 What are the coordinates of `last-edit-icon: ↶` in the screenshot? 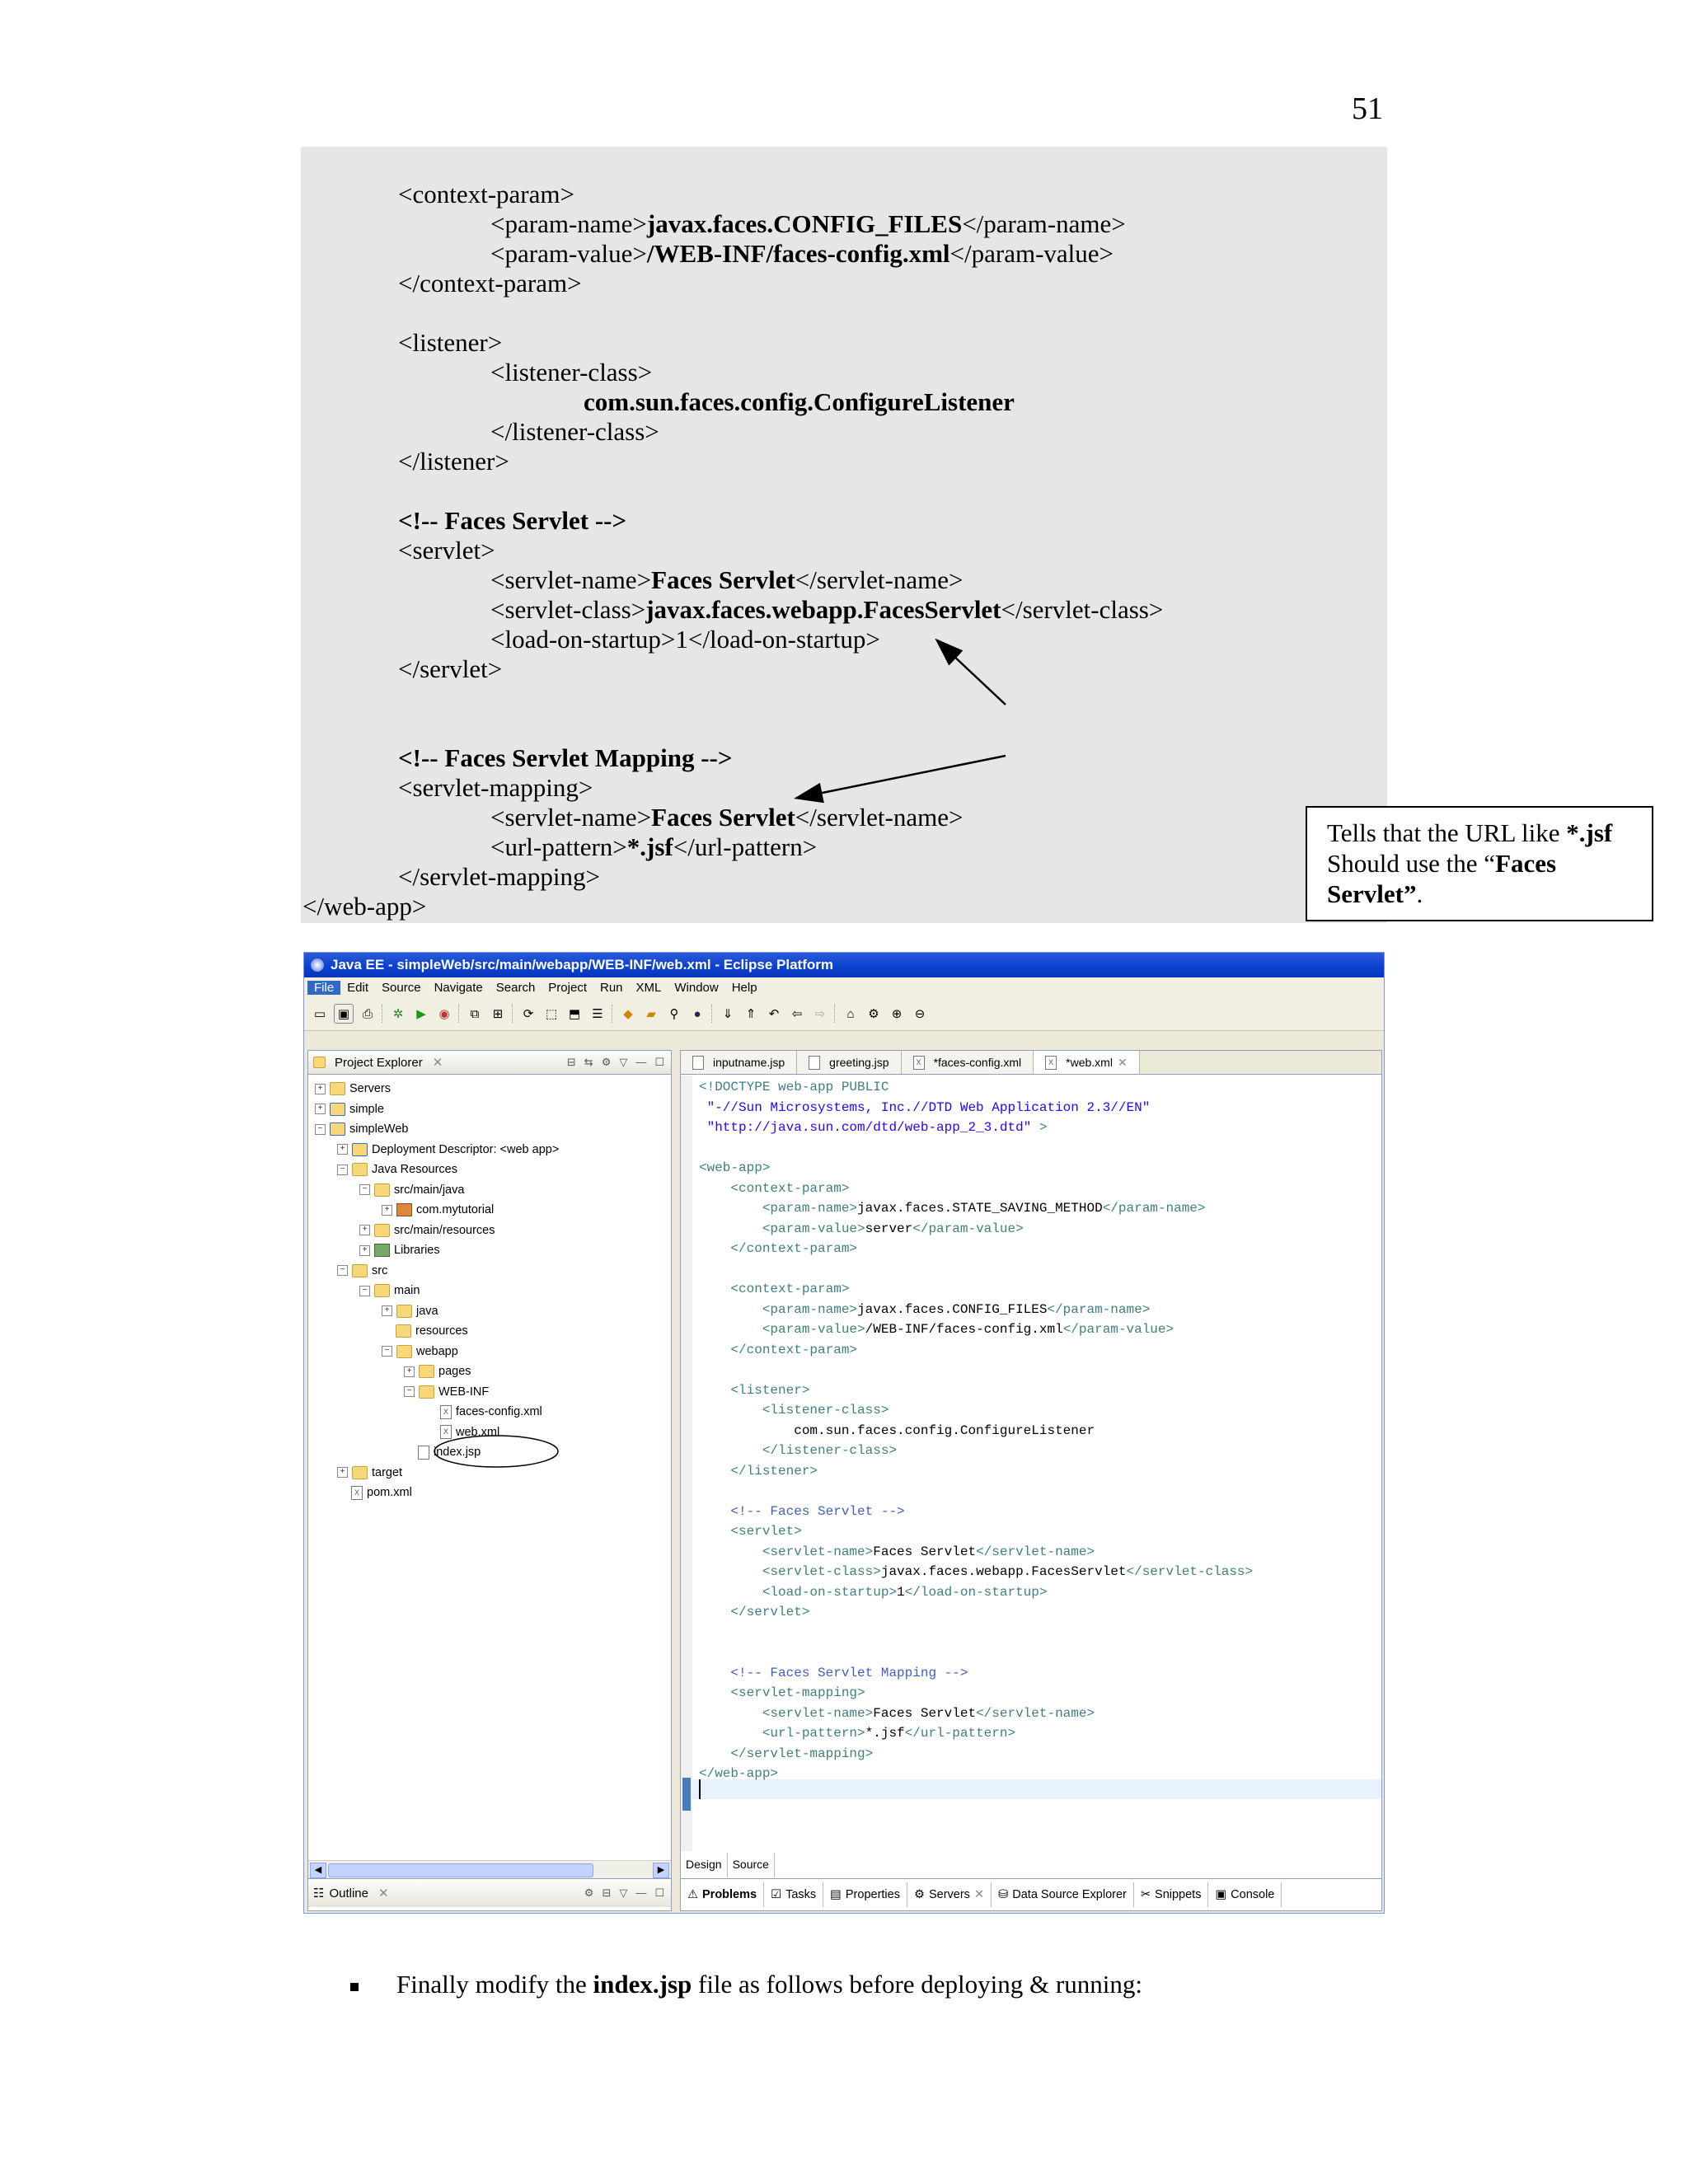 It's located at (774, 1014).